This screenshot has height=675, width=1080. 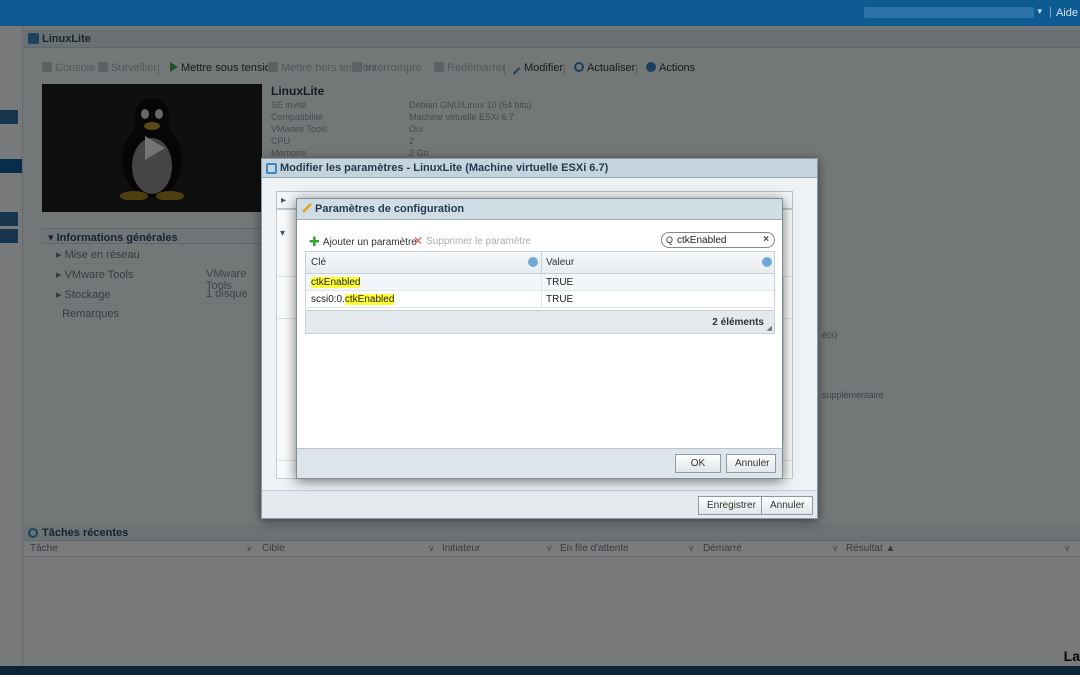 I want to click on table-header: Clé Valeur, so click(x=540, y=263).